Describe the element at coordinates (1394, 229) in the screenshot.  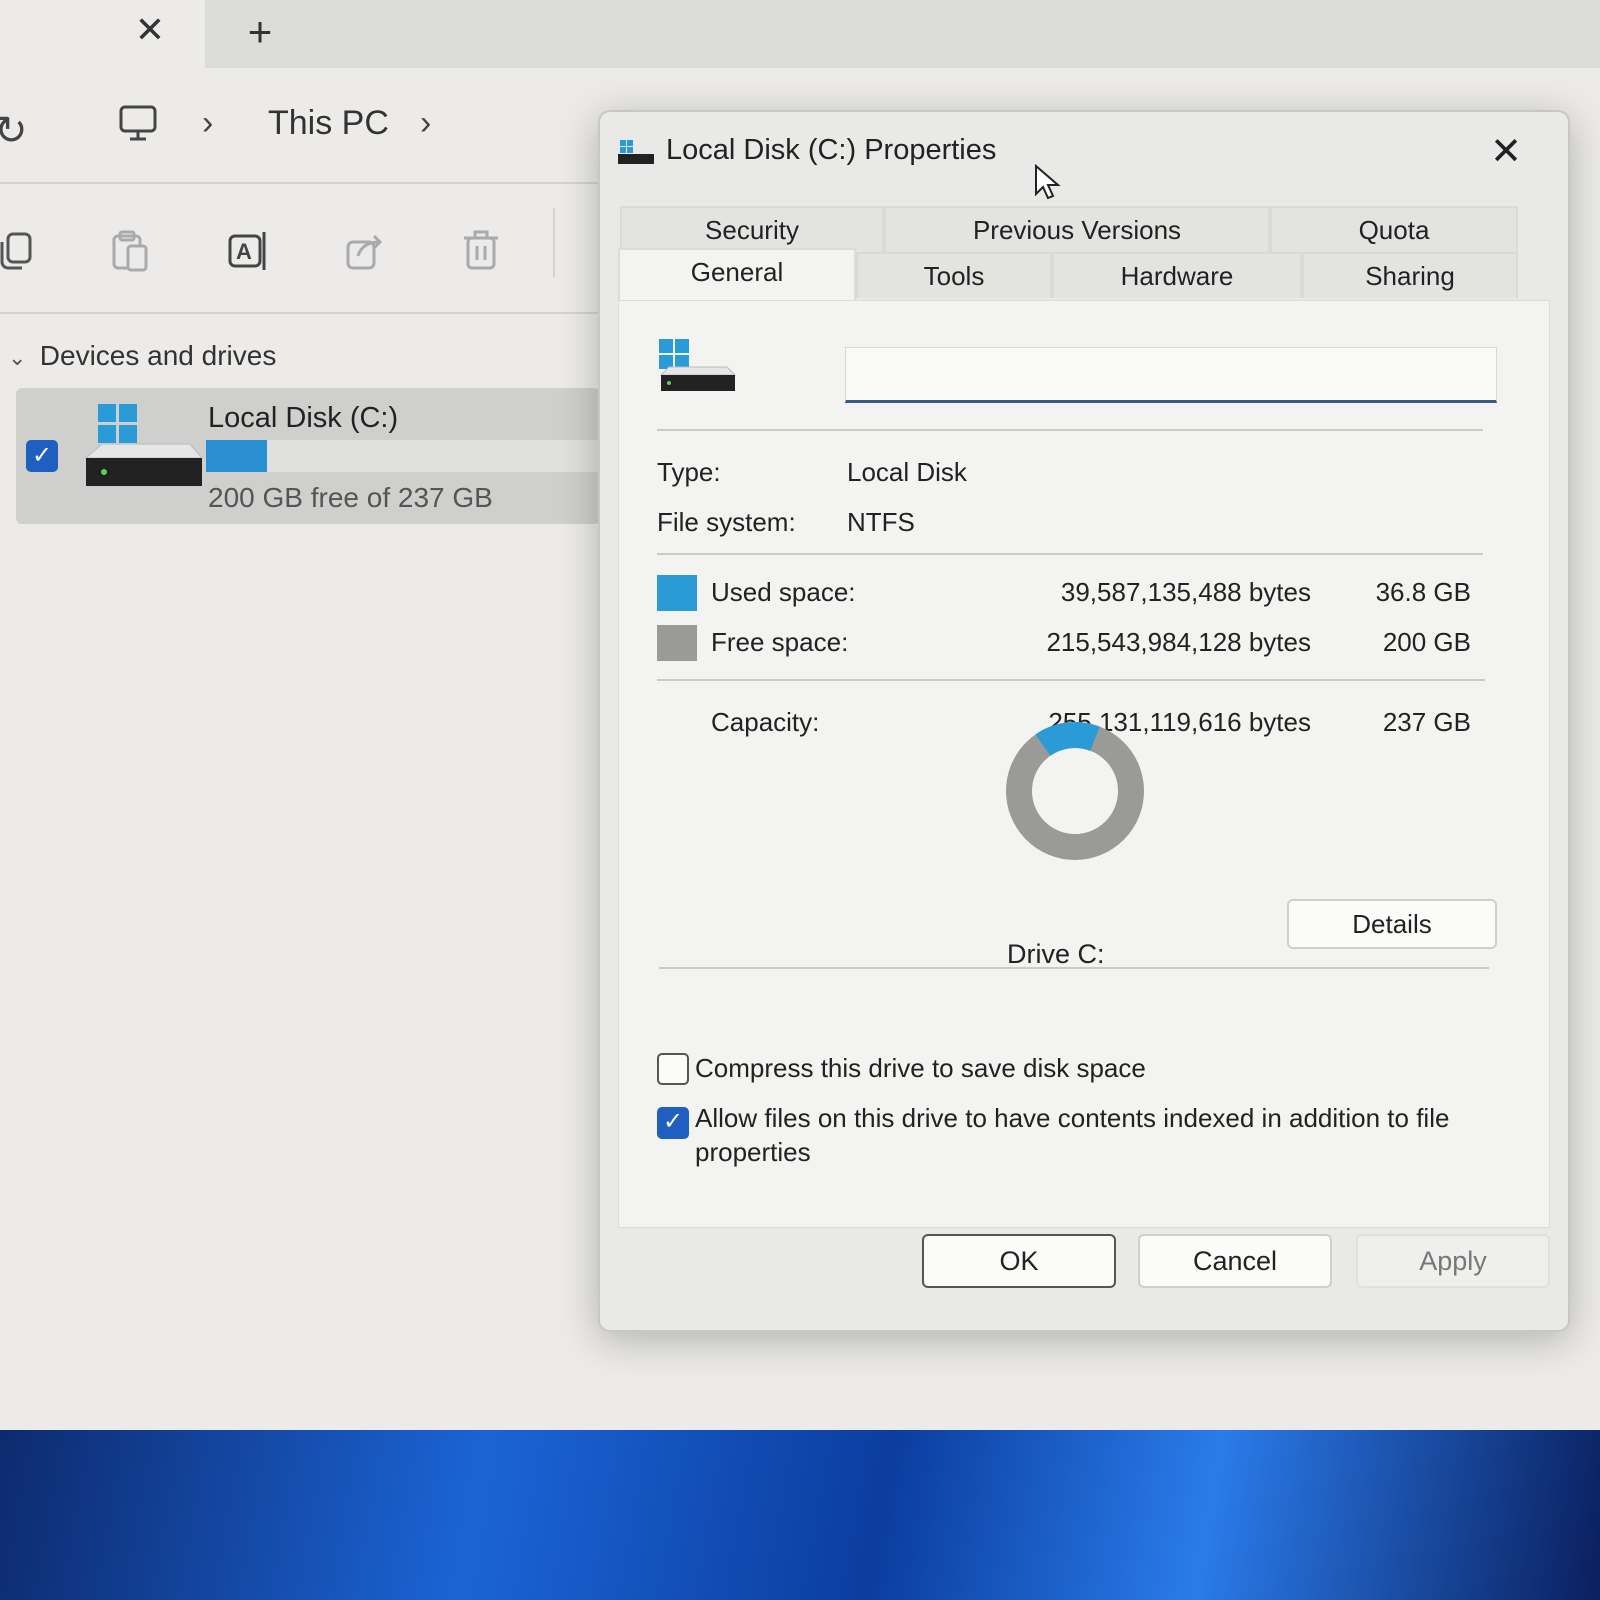
I see `tab-quota: Quota` at that location.